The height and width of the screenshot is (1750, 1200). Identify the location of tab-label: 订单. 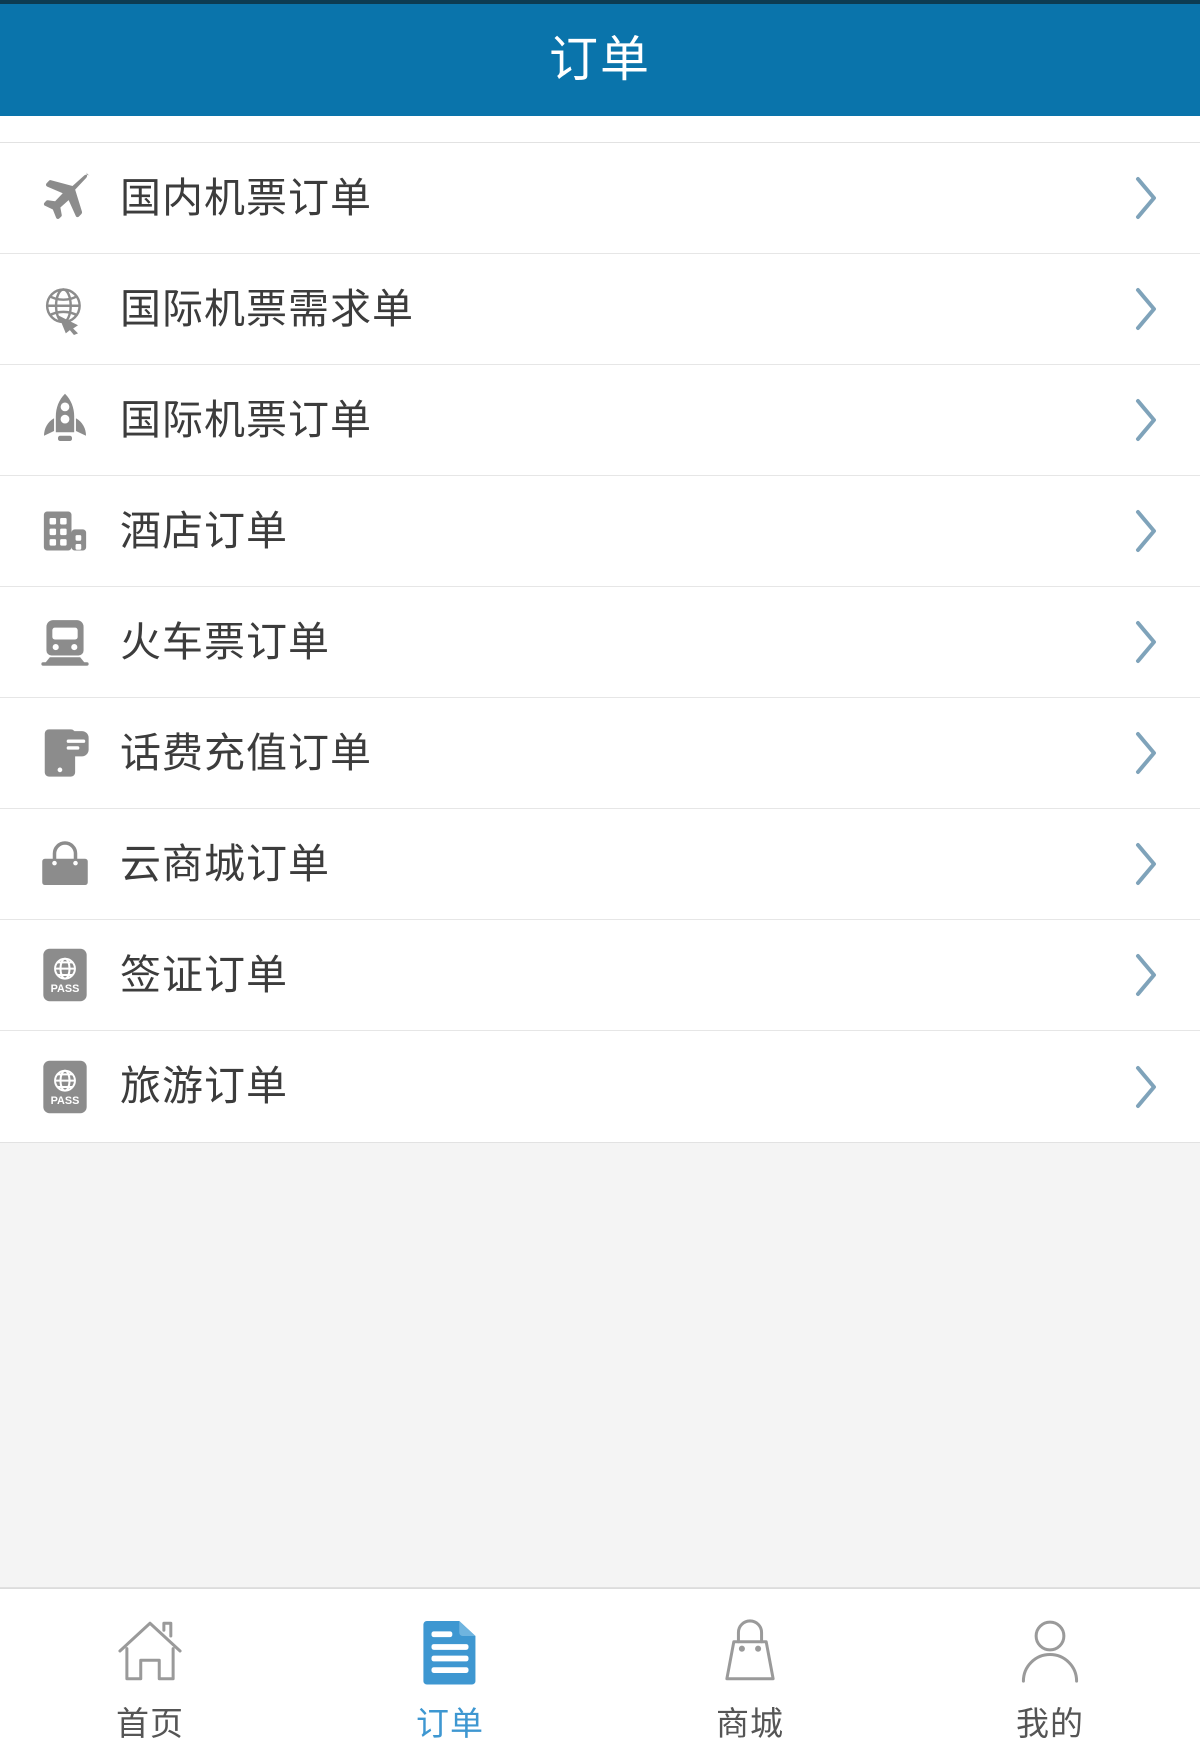
(450, 1723).